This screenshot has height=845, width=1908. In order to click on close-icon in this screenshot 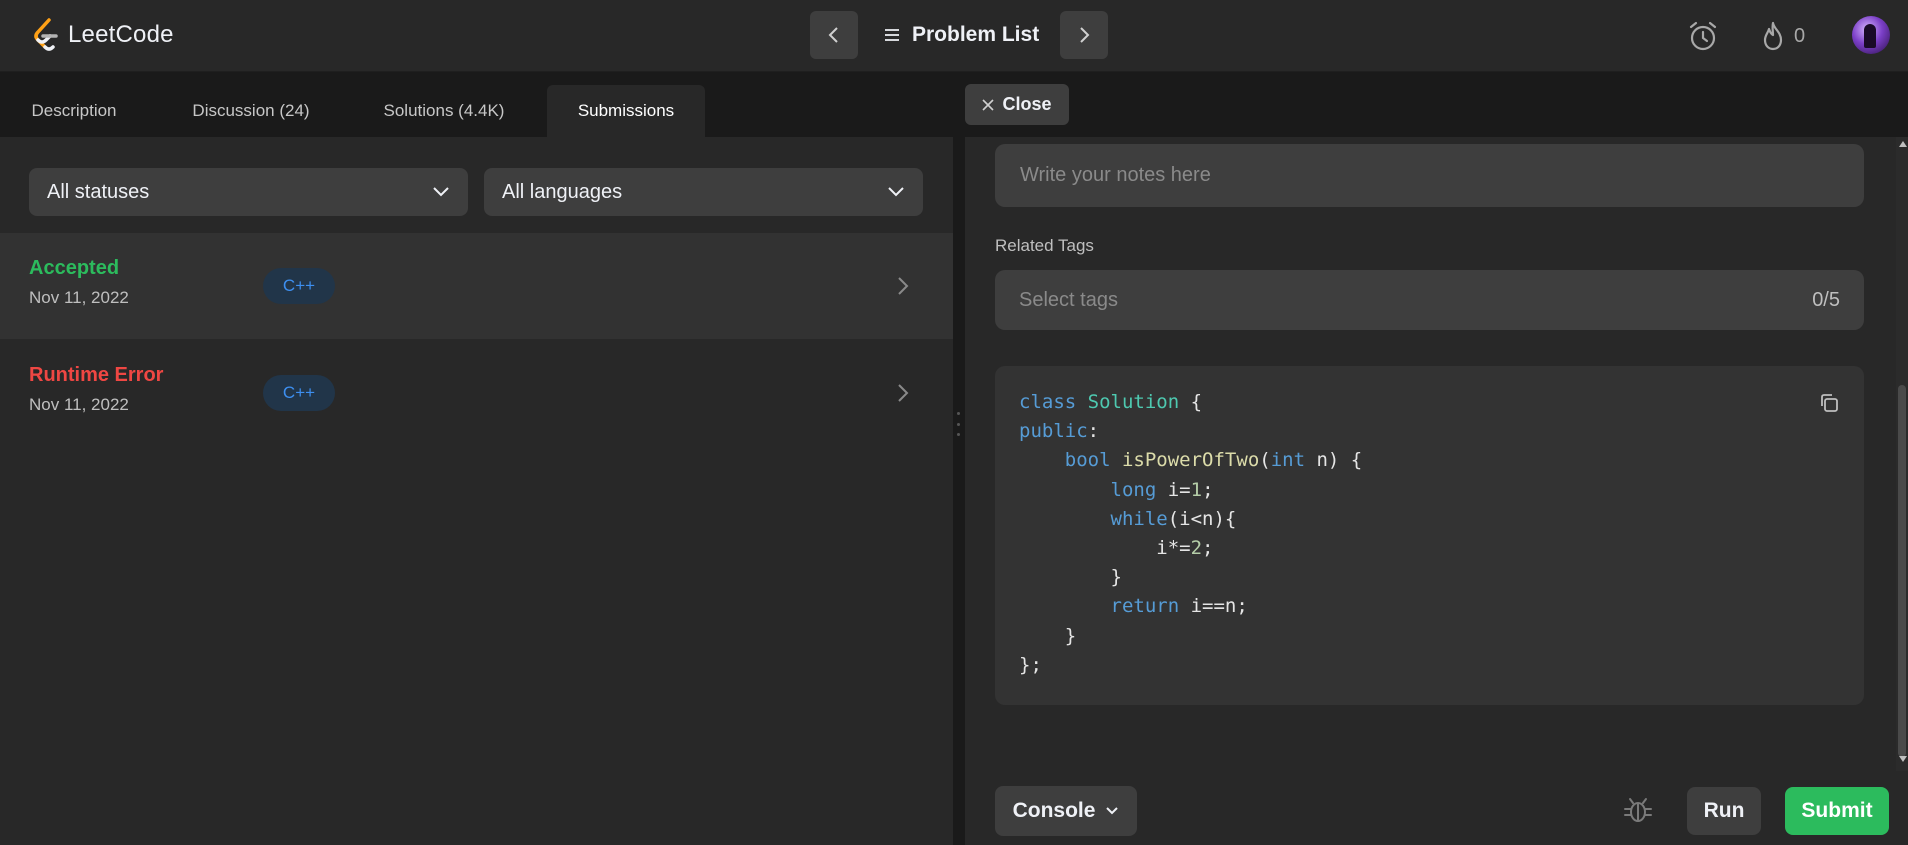, I will do `click(988, 104)`.